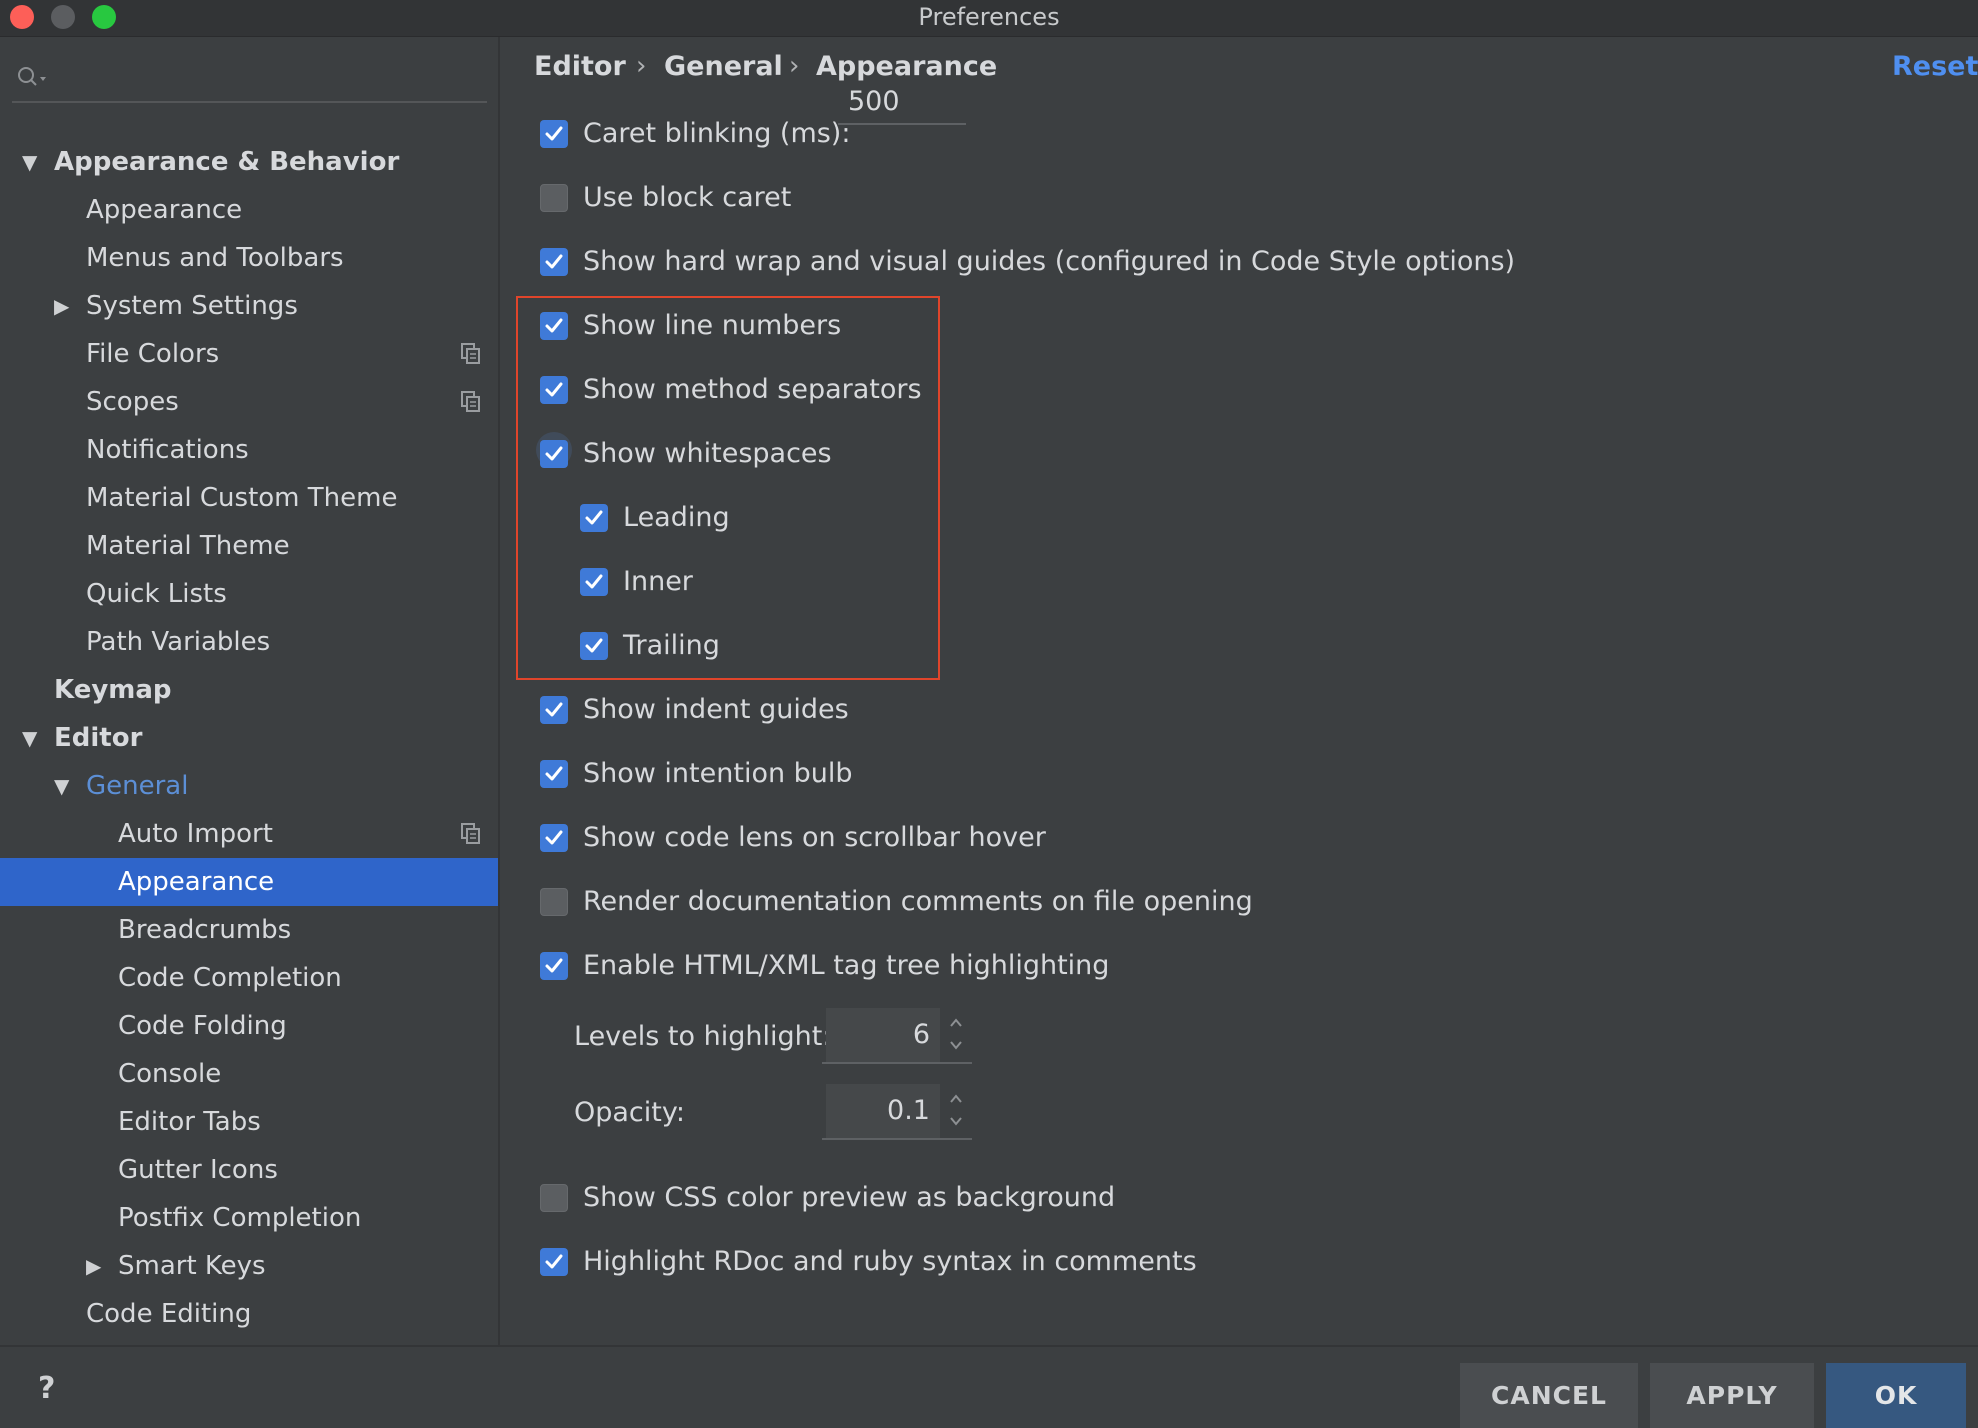 The image size is (1978, 1428). Describe the element at coordinates (242, 498) in the screenshot. I see `sidebar-item-label: Material Custom Theme` at that location.